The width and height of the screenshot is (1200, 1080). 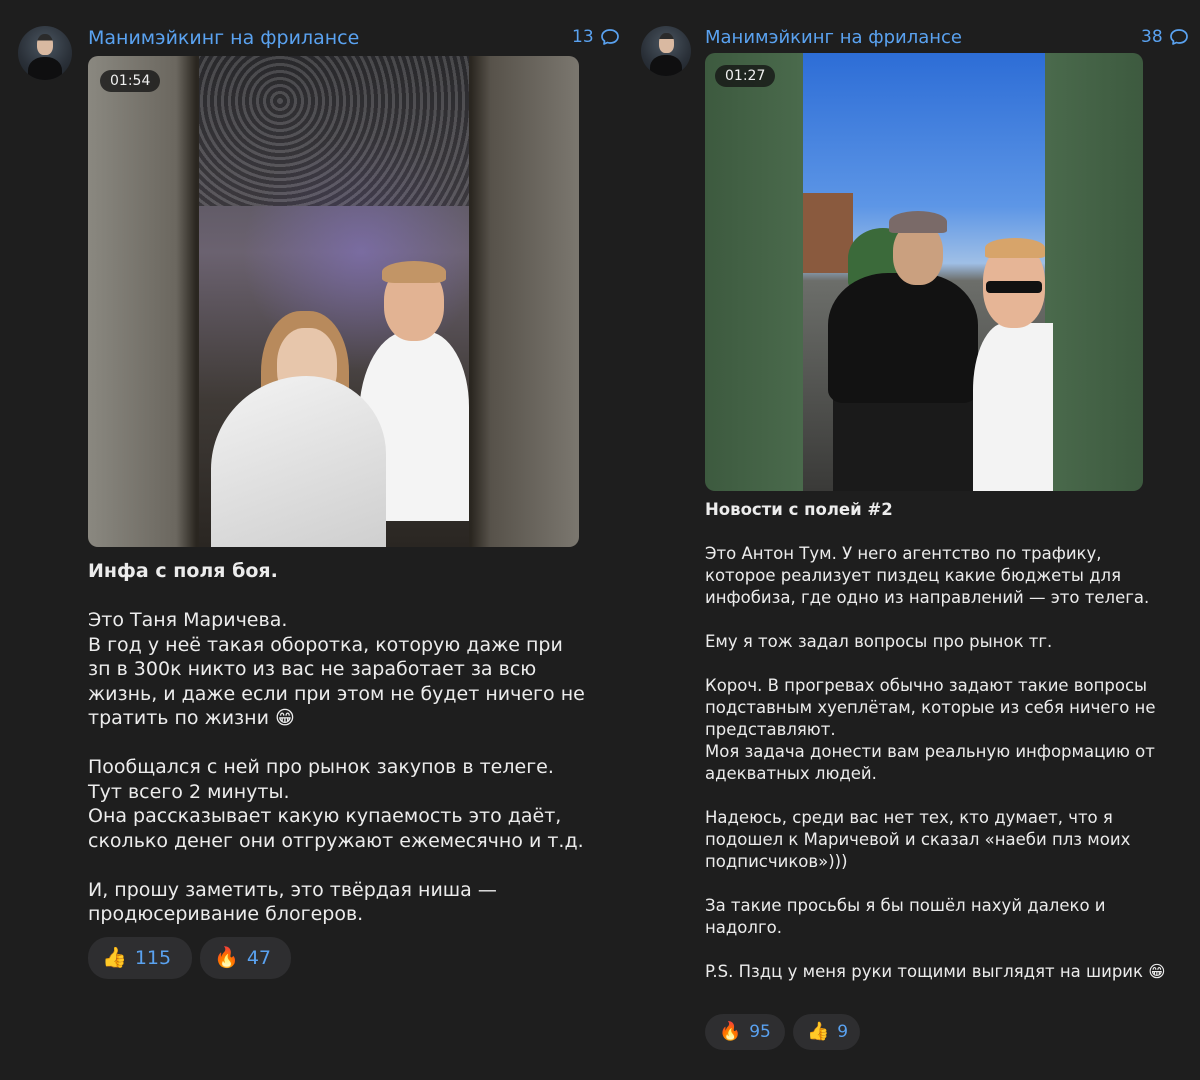 What do you see at coordinates (843, 1032) in the screenshot?
I see `reaction-count: 9` at bounding box center [843, 1032].